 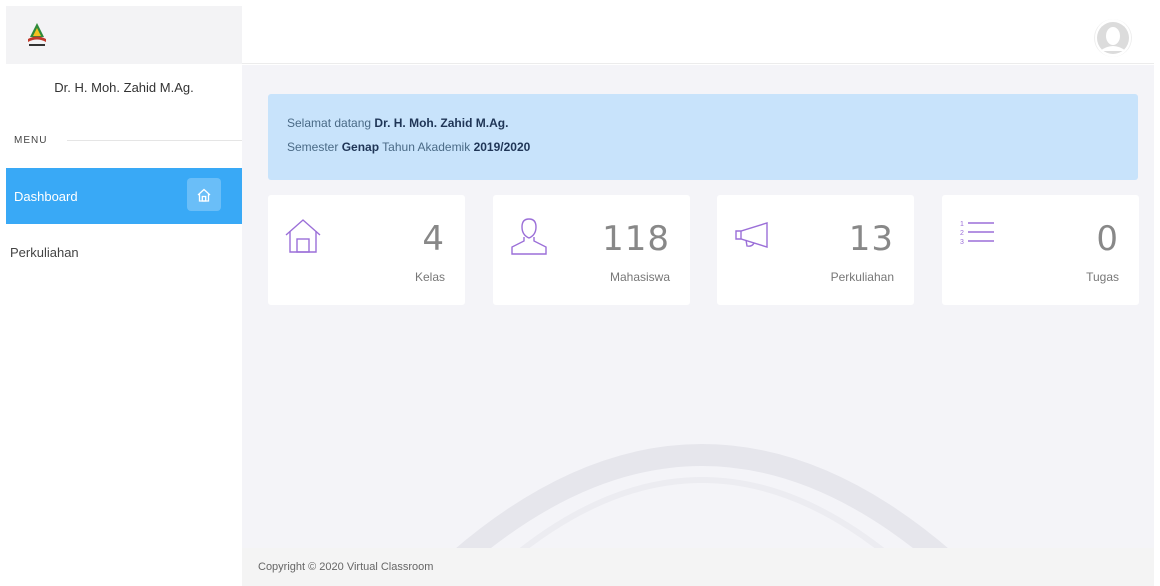 I want to click on menu-divider, so click(x=154, y=140).